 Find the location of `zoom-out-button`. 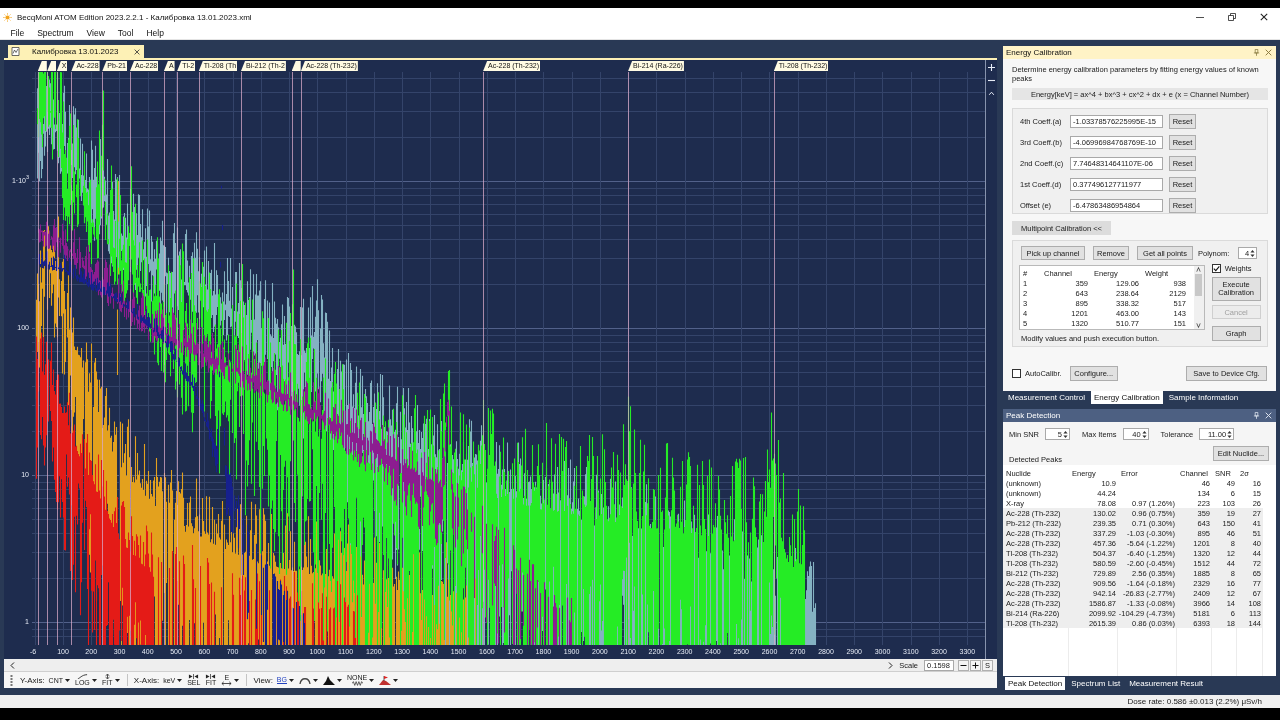

zoom-out-button is located at coordinates (963, 665).